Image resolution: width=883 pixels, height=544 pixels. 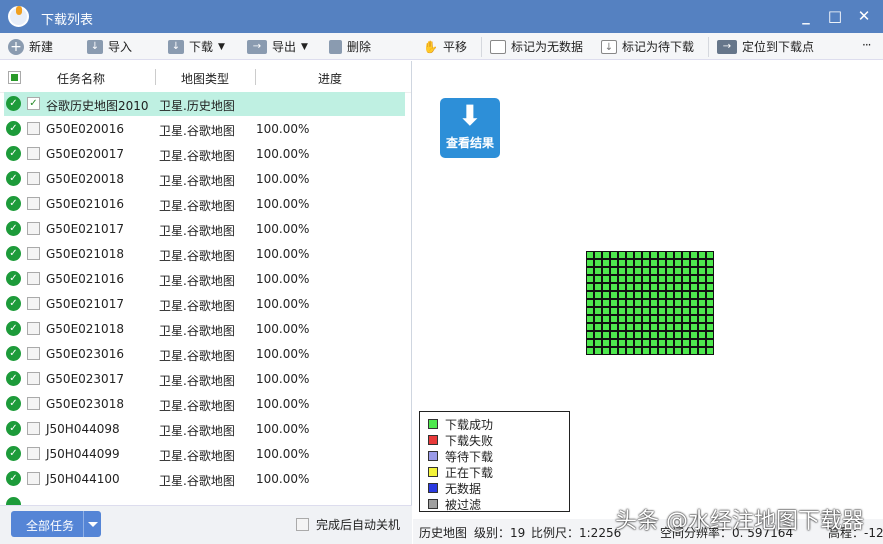 What do you see at coordinates (204, 179) in the screenshot?
I see `table-row: ✓ G50E020018 卫星.谷歌地图 100.00%` at bounding box center [204, 179].